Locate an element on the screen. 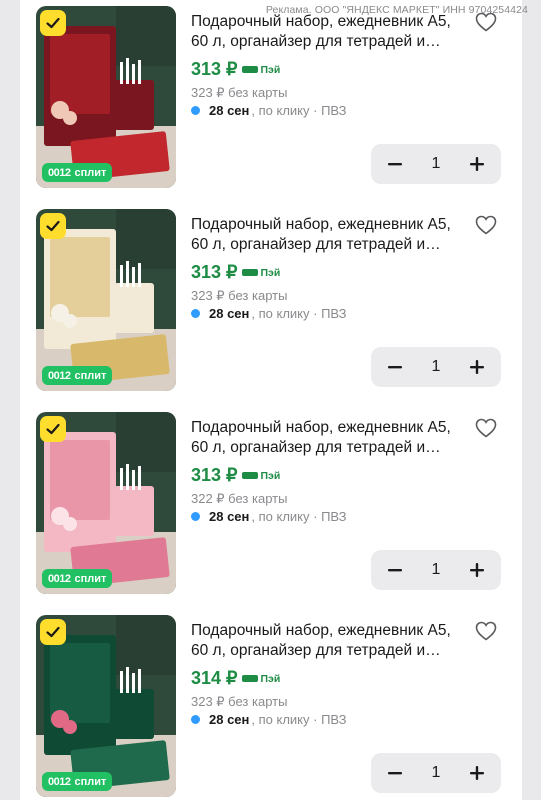 This screenshot has height=800, width=541. price-without-card: 322 ₽ без карты is located at coordinates (239, 498).